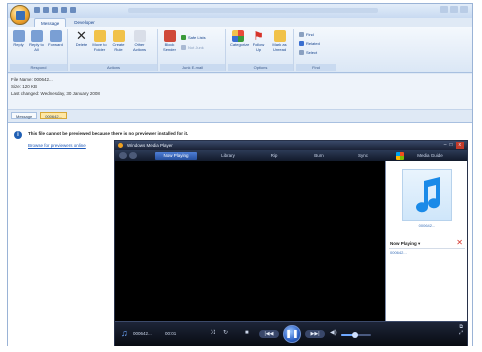 The width and height of the screenshot is (482, 352). What do you see at coordinates (363, 156) in the screenshot?
I see `tab-sync: Sync` at bounding box center [363, 156].